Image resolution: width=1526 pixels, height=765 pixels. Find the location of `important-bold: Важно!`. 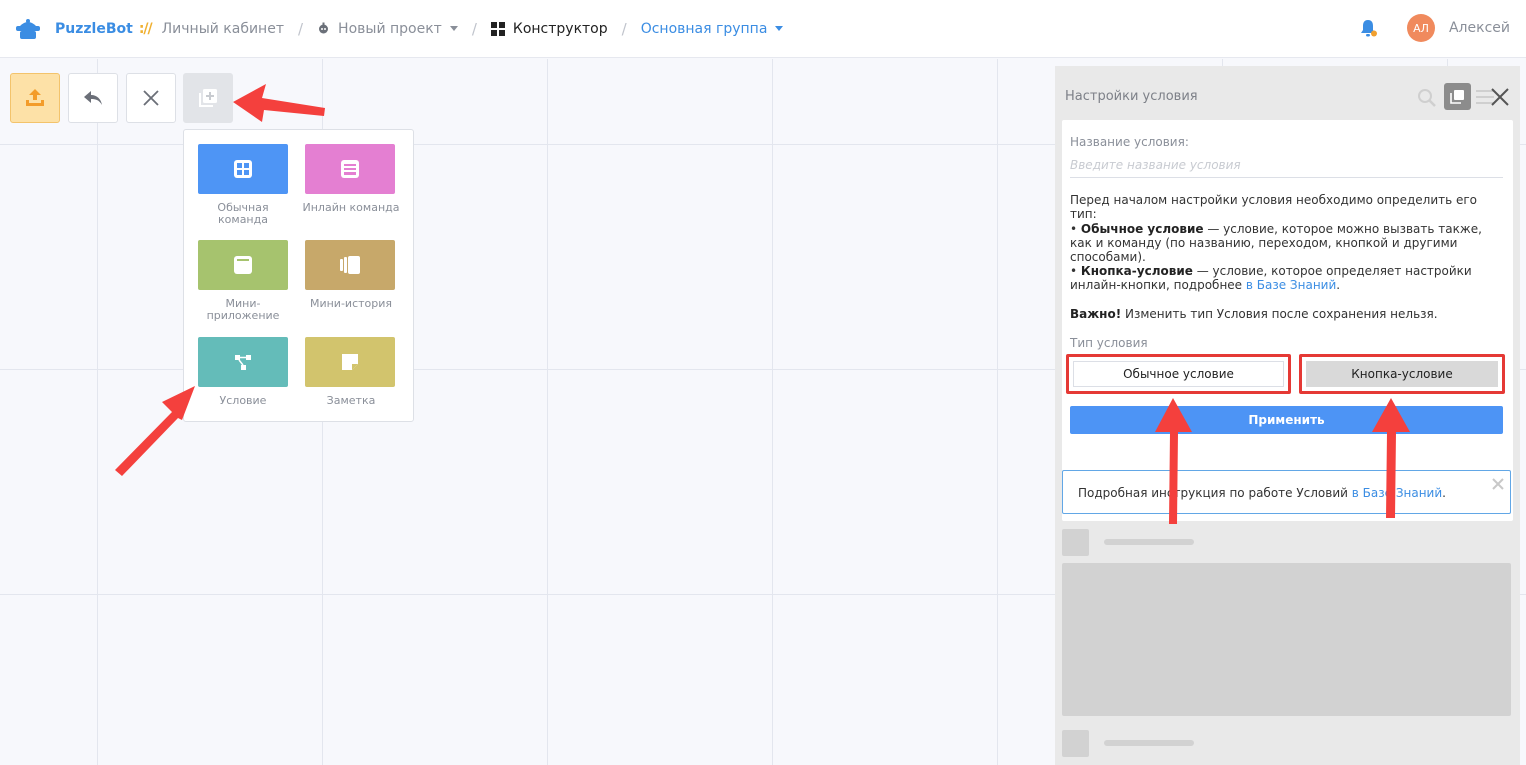

important-bold: Важно! is located at coordinates (1096, 314).